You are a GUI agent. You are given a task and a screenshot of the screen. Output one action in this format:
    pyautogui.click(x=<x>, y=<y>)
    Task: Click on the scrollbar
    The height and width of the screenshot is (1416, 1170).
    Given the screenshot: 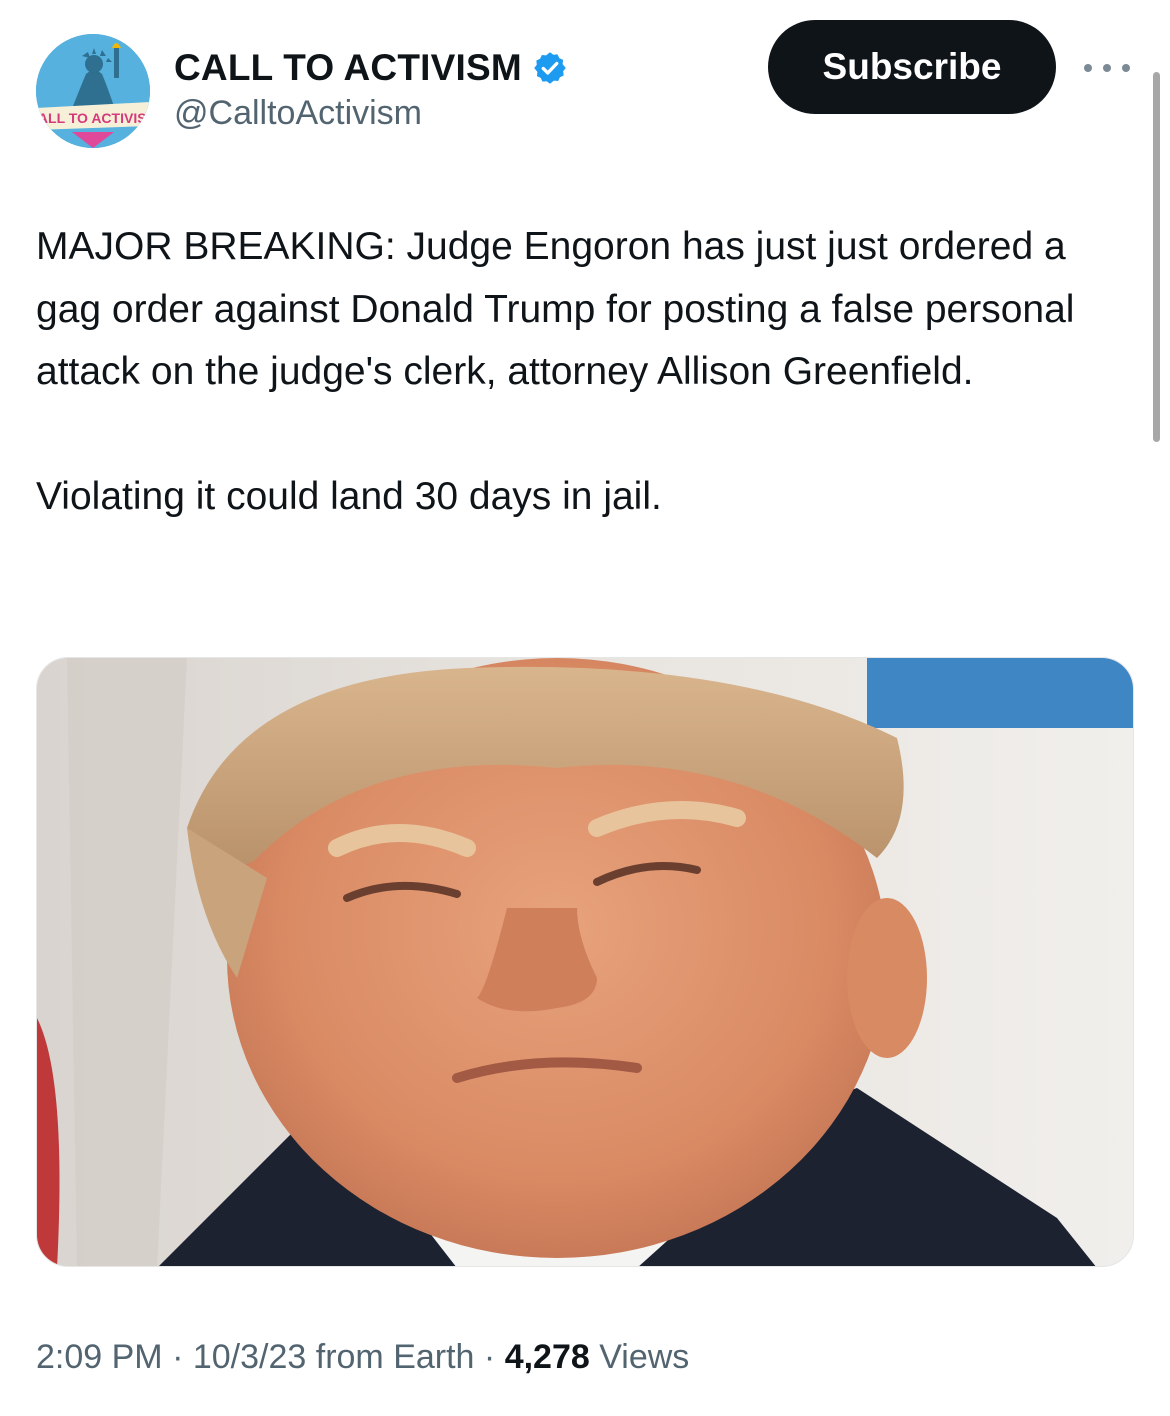 What is the action you would take?
    pyautogui.click(x=1156, y=257)
    